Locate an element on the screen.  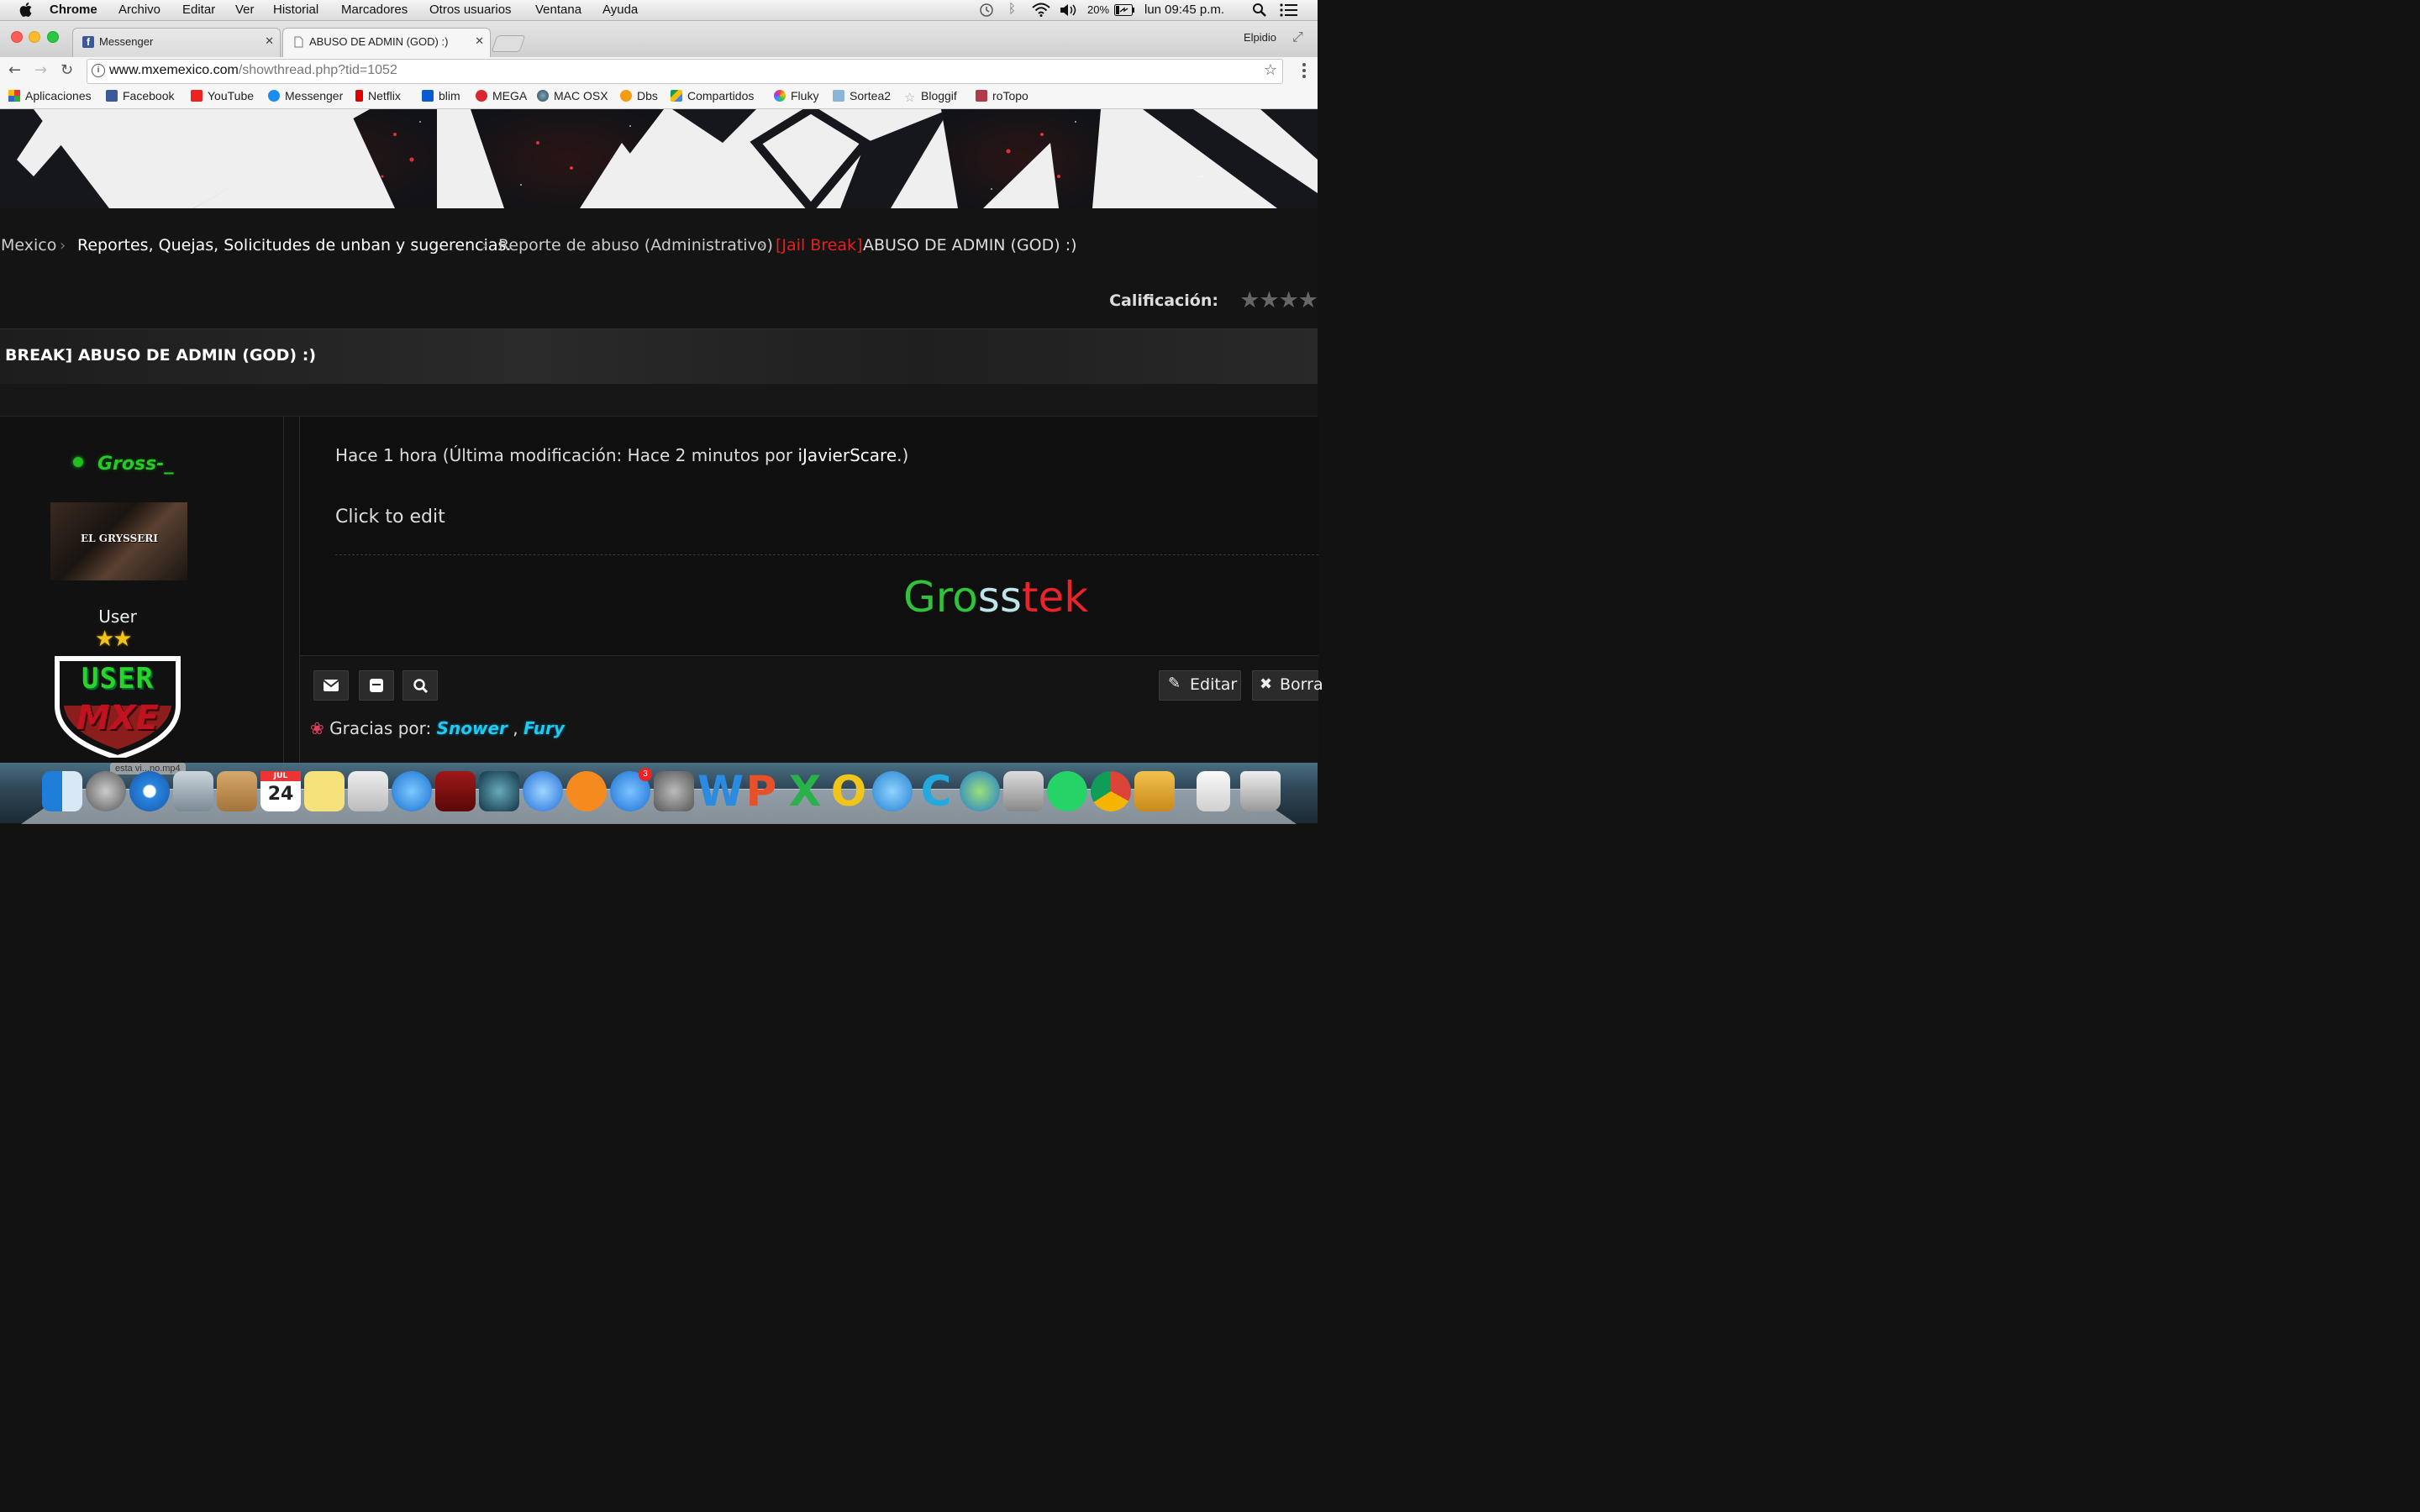
reload-icon: ↻ is located at coordinates (66, 70).